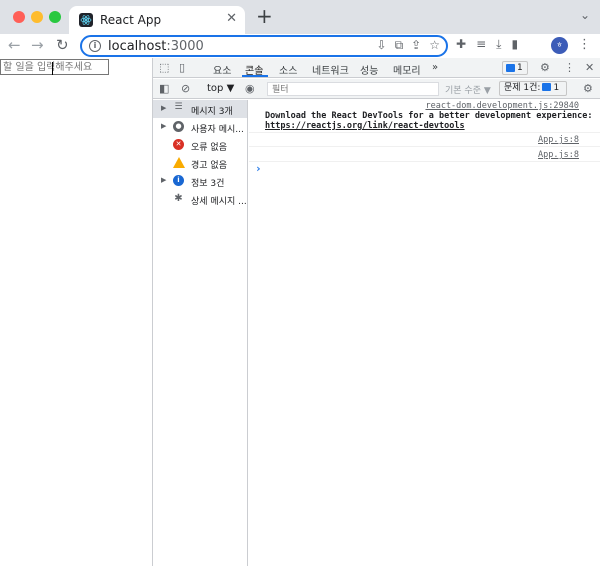 This screenshot has width=600, height=566. Describe the element at coordinates (164, 88) in the screenshot. I see `show-sidebar-icon: ◧` at that location.